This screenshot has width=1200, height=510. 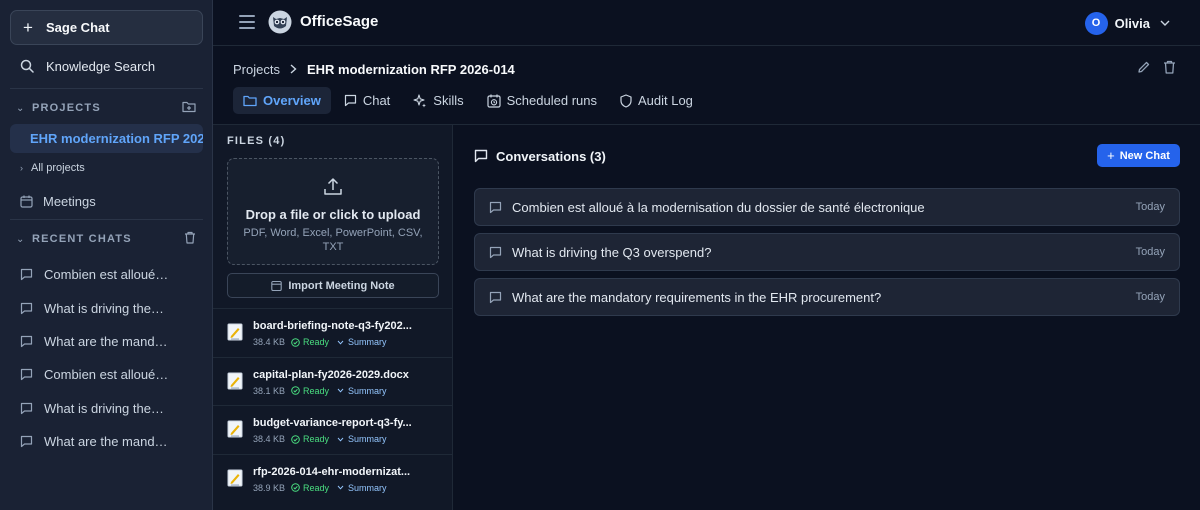 I want to click on file-name: capital-plan-fy2026-2029.docx, so click(x=331, y=374).